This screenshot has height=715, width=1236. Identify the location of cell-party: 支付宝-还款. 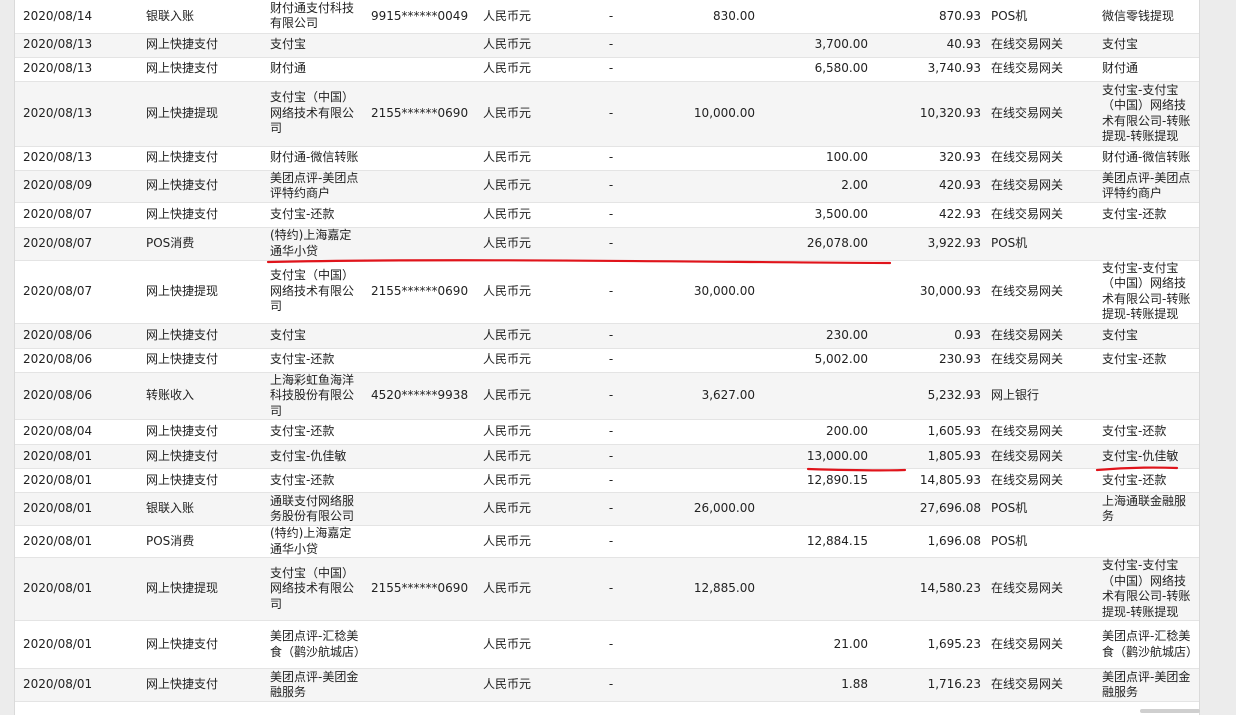
(316, 480).